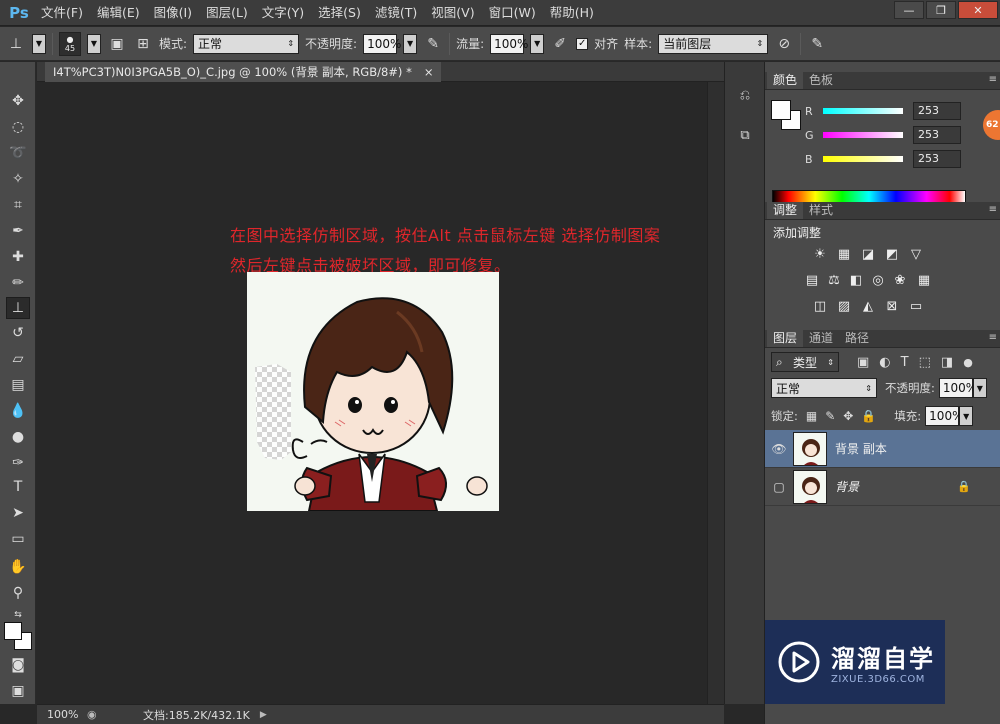 Image resolution: width=1000 pixels, height=724 pixels. I want to click on status-info-icon: ◉, so click(95, 714).